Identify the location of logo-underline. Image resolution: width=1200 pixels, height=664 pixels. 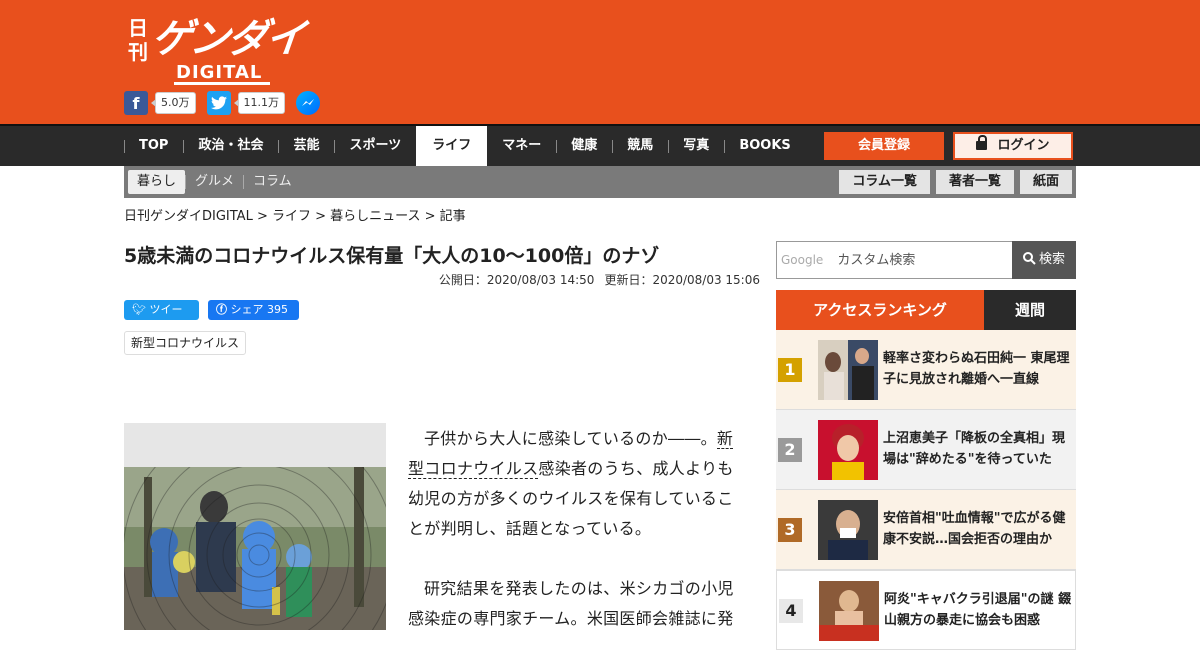
(222, 83).